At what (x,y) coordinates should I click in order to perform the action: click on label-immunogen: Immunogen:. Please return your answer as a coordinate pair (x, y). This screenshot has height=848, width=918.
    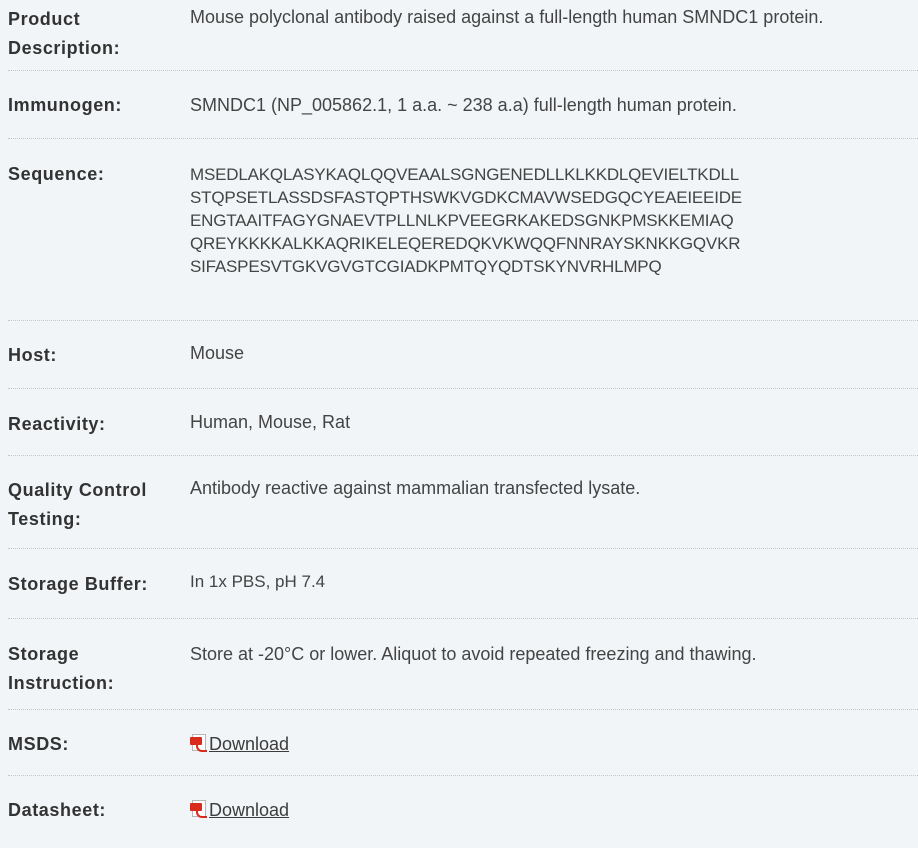
    Looking at the image, I should click on (65, 105).